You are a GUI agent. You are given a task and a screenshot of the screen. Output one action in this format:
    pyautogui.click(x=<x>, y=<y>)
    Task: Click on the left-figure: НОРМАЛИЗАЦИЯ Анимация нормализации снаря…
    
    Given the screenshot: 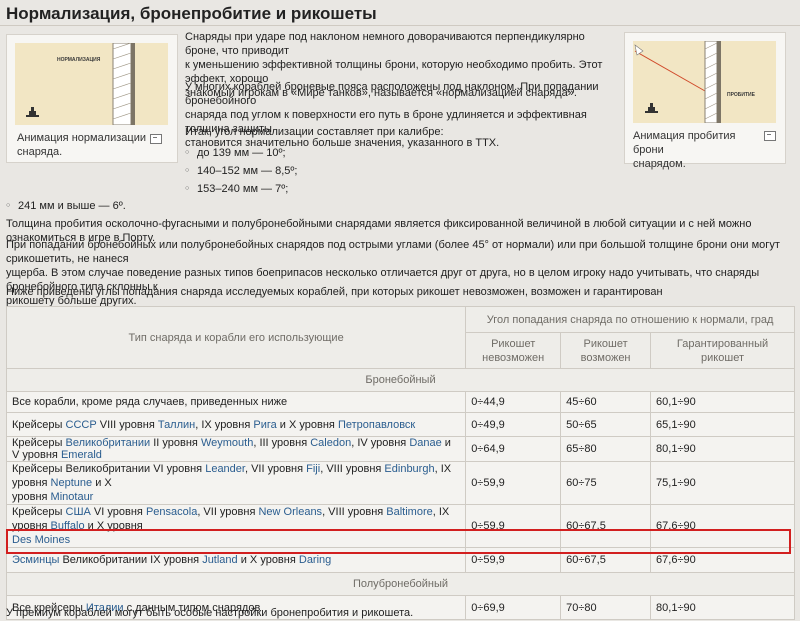 What is the action you would take?
    pyautogui.click(x=92, y=98)
    